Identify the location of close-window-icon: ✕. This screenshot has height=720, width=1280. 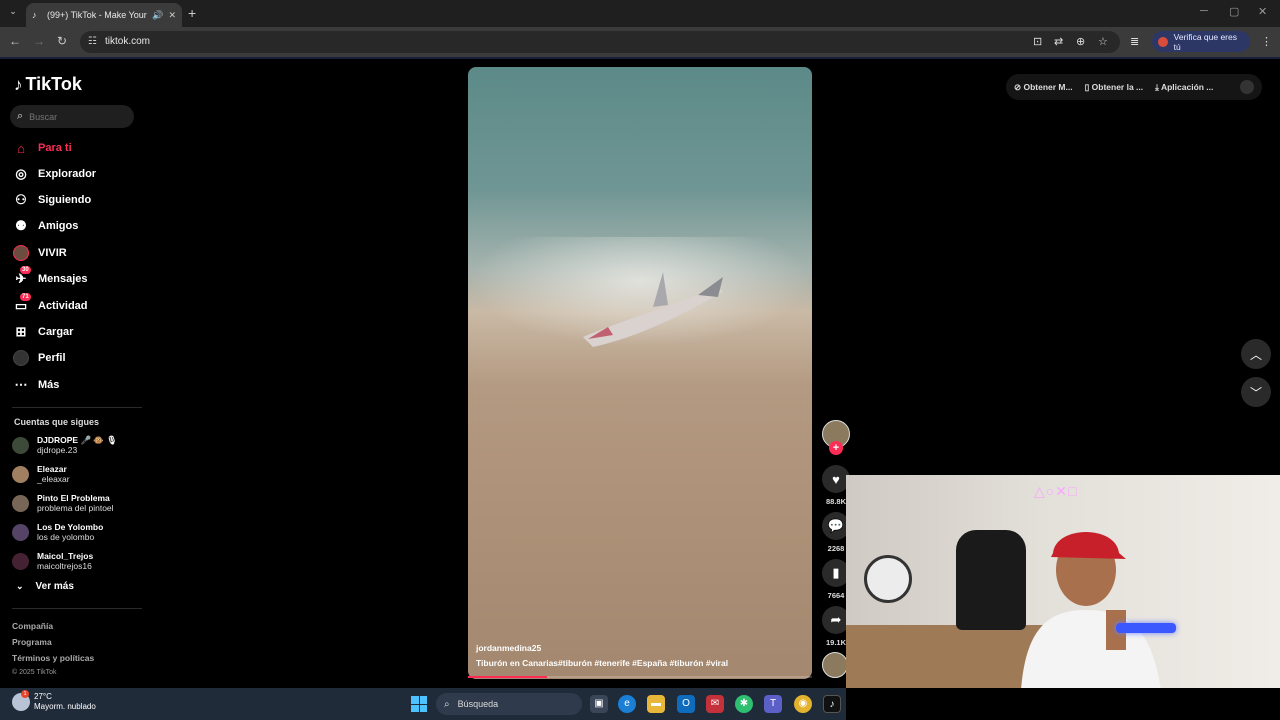
(1262, 11).